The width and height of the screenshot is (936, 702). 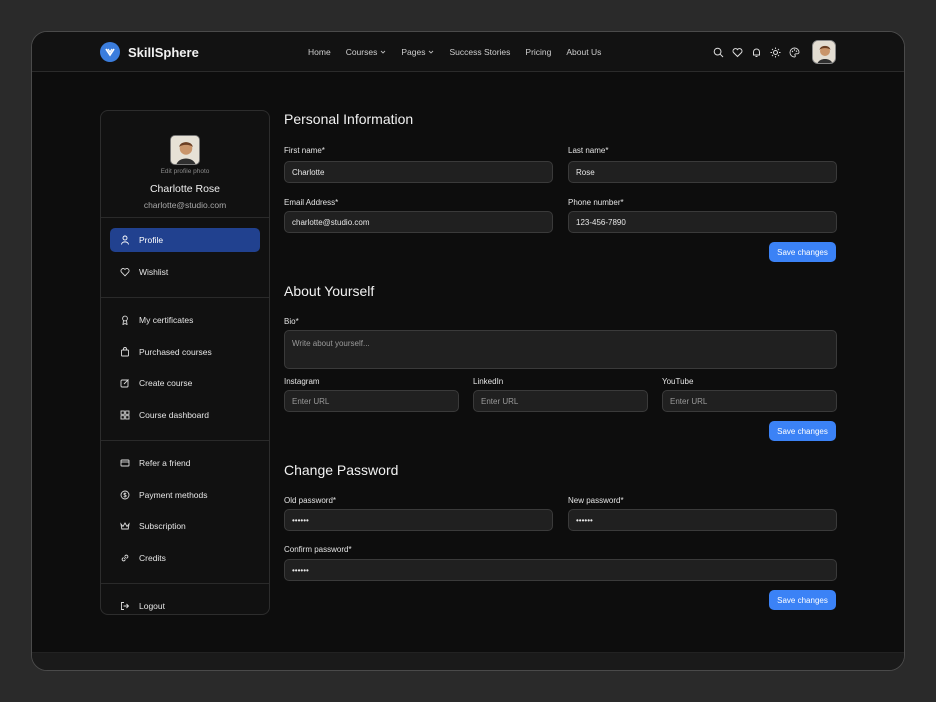 What do you see at coordinates (702, 520) in the screenshot?
I see `new-password-field: ••••••` at bounding box center [702, 520].